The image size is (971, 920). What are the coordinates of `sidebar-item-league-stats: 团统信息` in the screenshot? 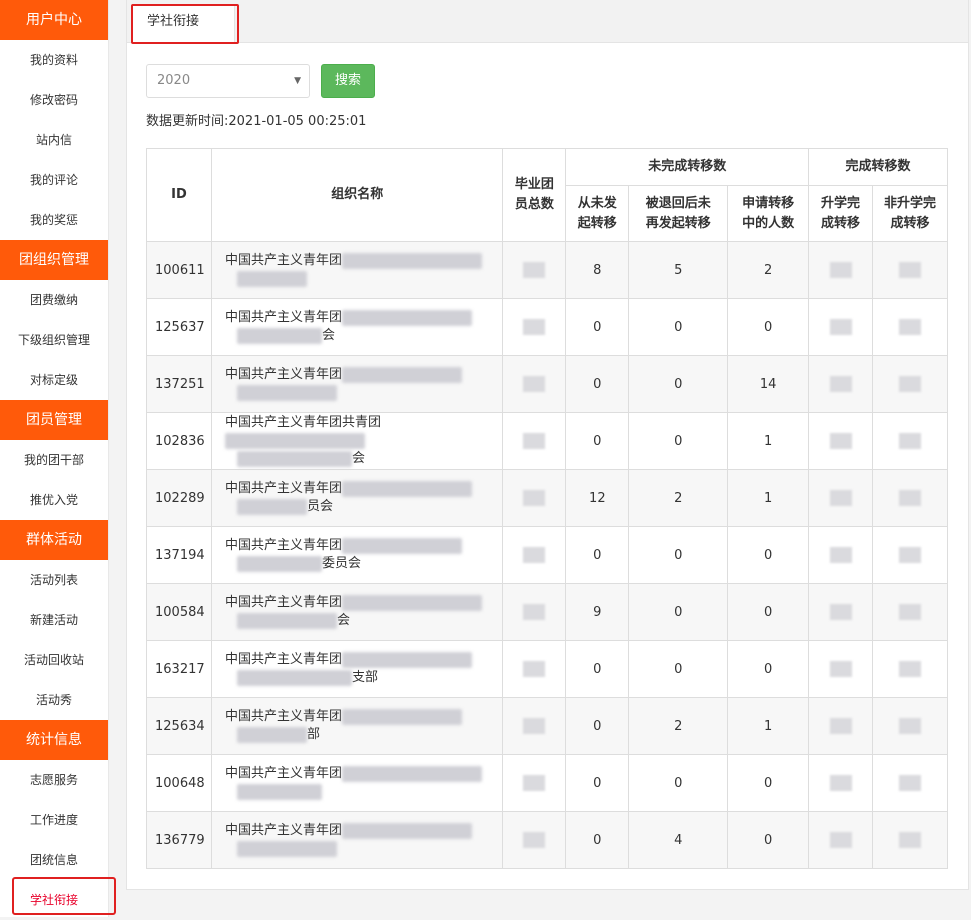 It's located at (54, 860).